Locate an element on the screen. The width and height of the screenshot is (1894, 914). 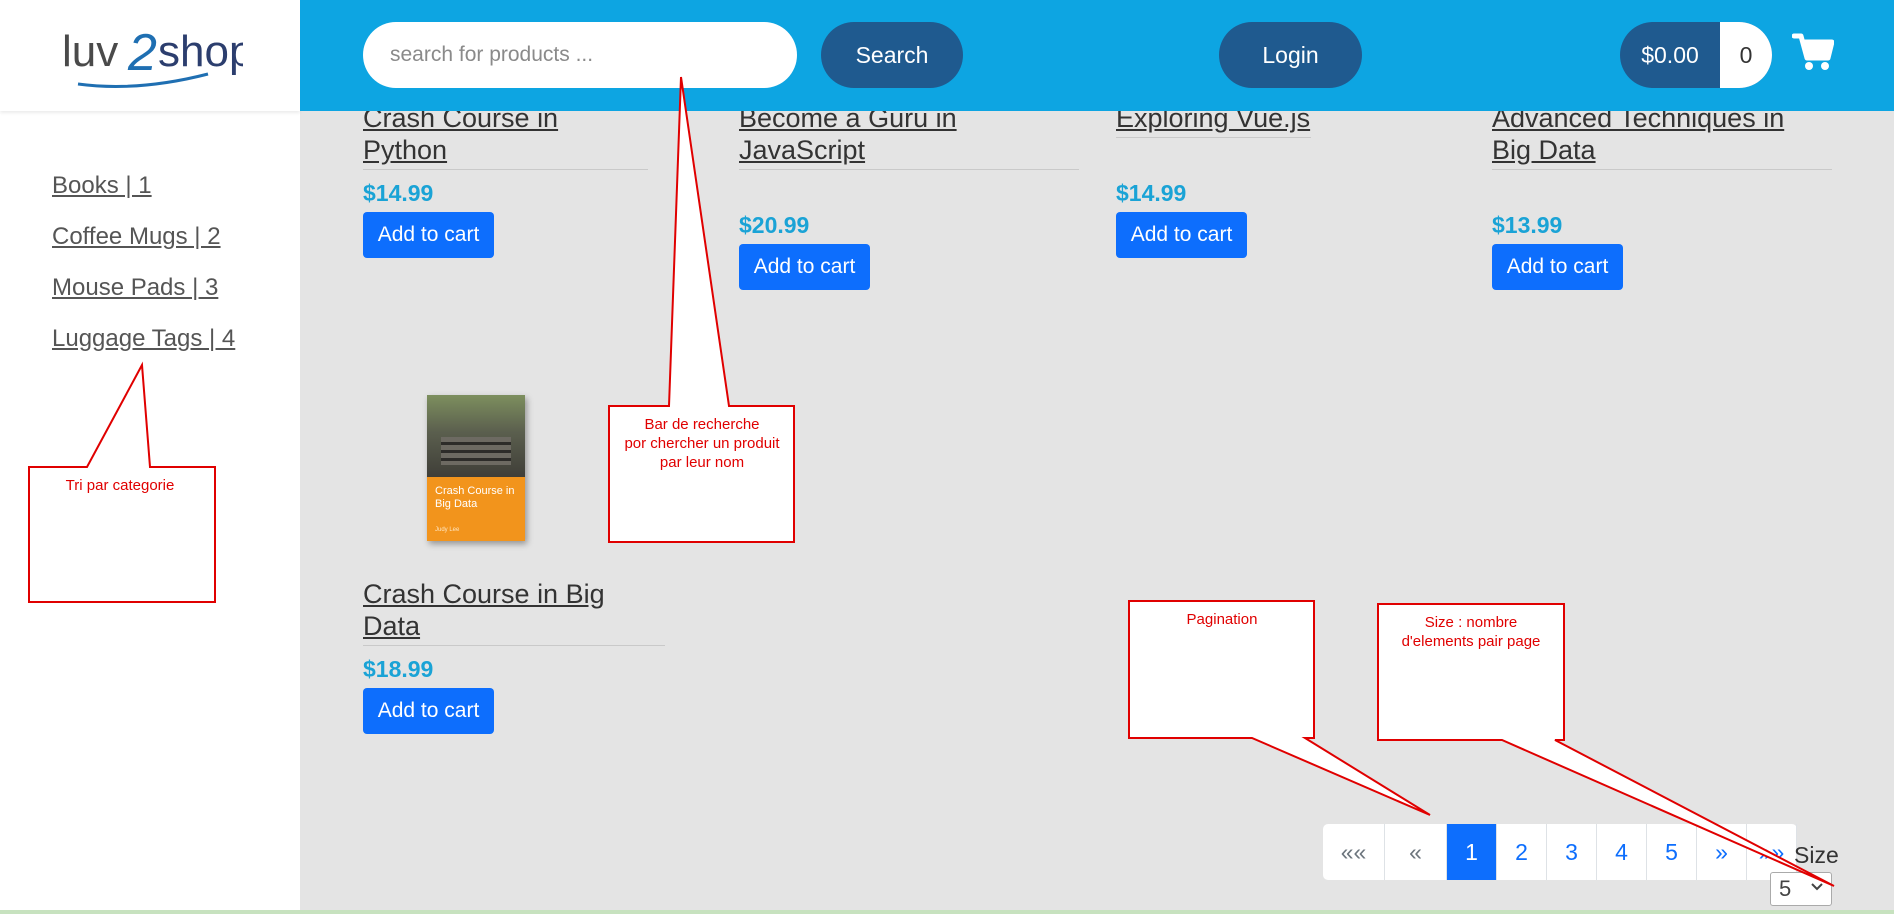
annotation-line: por chercher un produit is located at coordinates (702, 443).